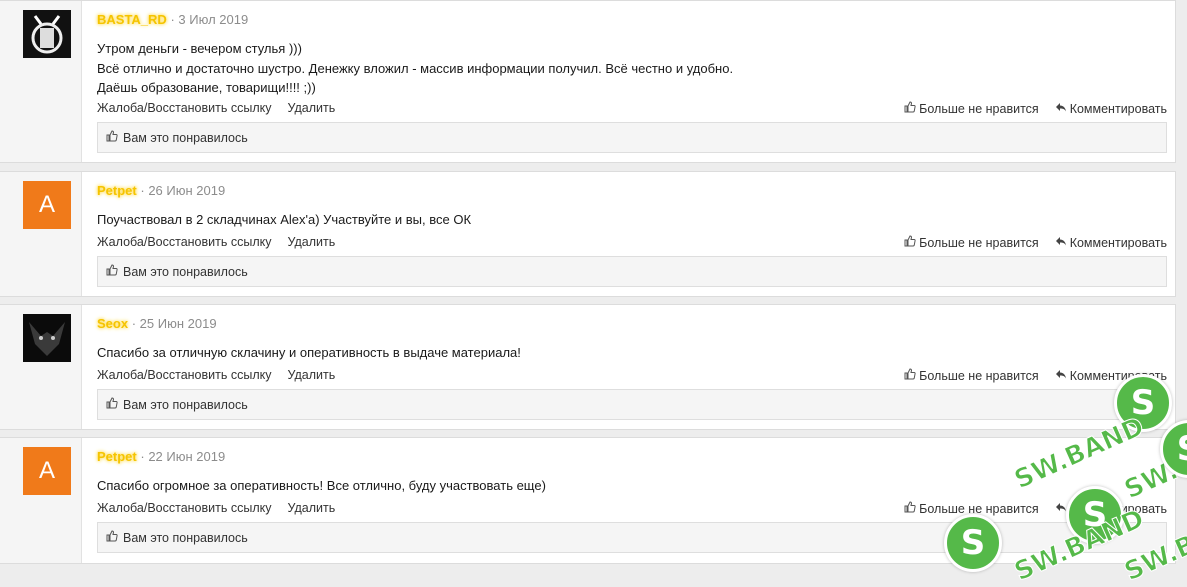 Image resolution: width=1187 pixels, height=587 pixels. What do you see at coordinates (132, 19) in the screenshot?
I see `username-link: BASTA_RD` at bounding box center [132, 19].